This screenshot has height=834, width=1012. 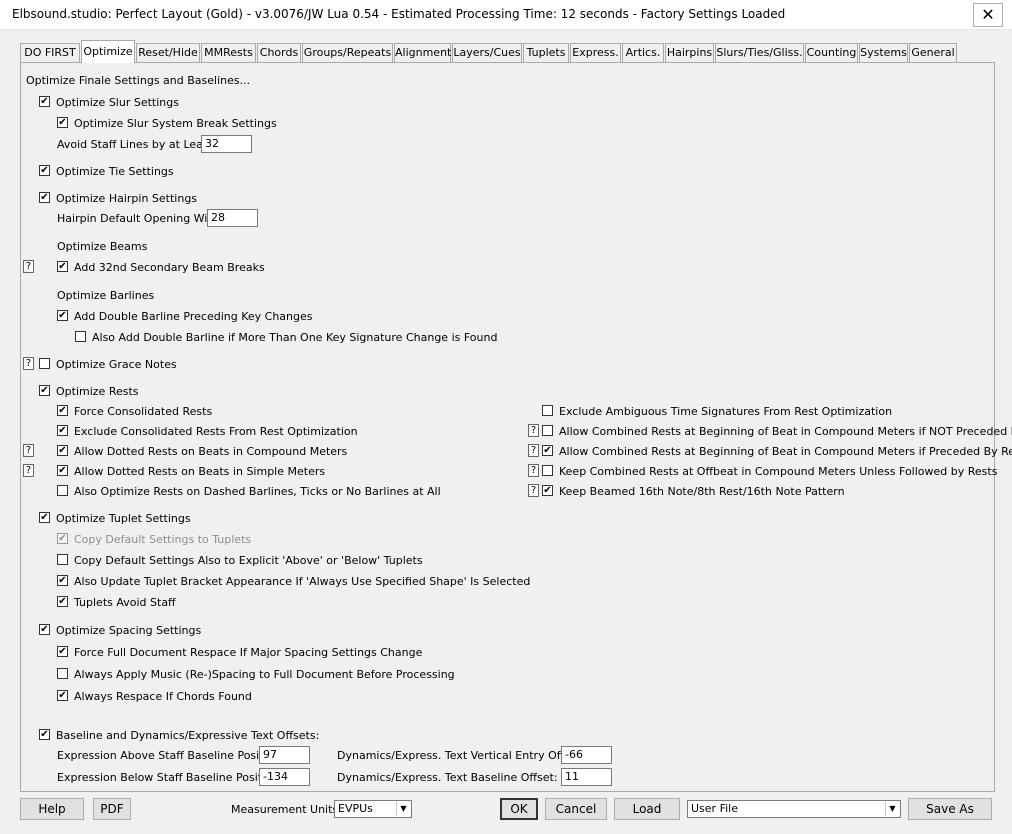 What do you see at coordinates (831, 52) in the screenshot?
I see `tab-counting: Counting` at bounding box center [831, 52].